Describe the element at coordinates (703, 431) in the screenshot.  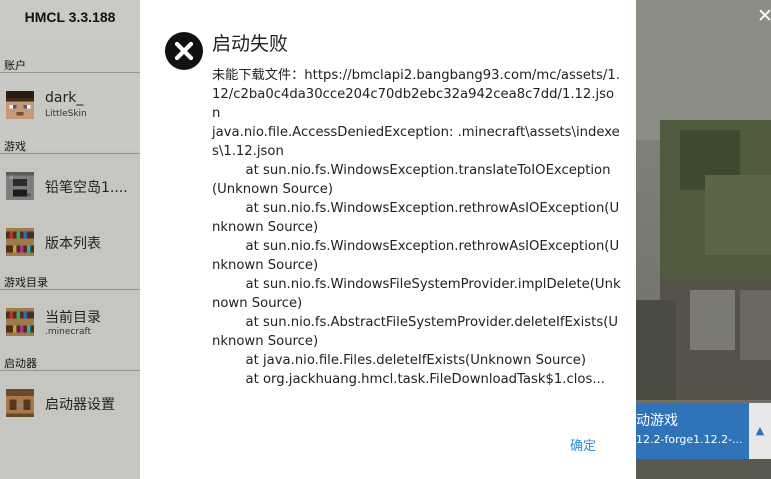
I see `launch-game-button: 动游戏 12.2-forge1.12.2-... ▲` at that location.